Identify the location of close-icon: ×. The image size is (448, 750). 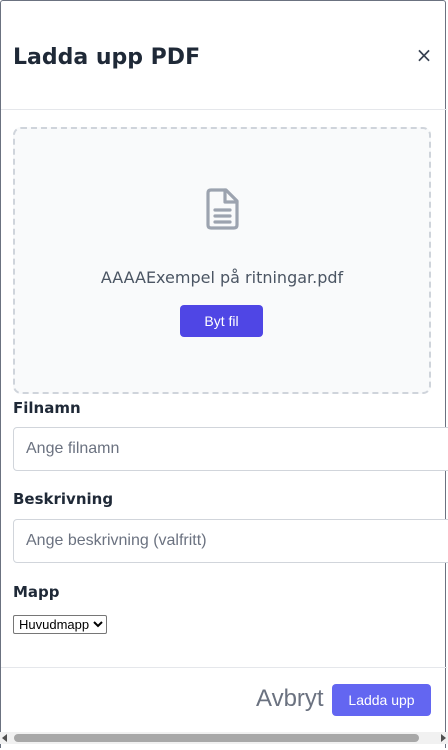
(424, 55).